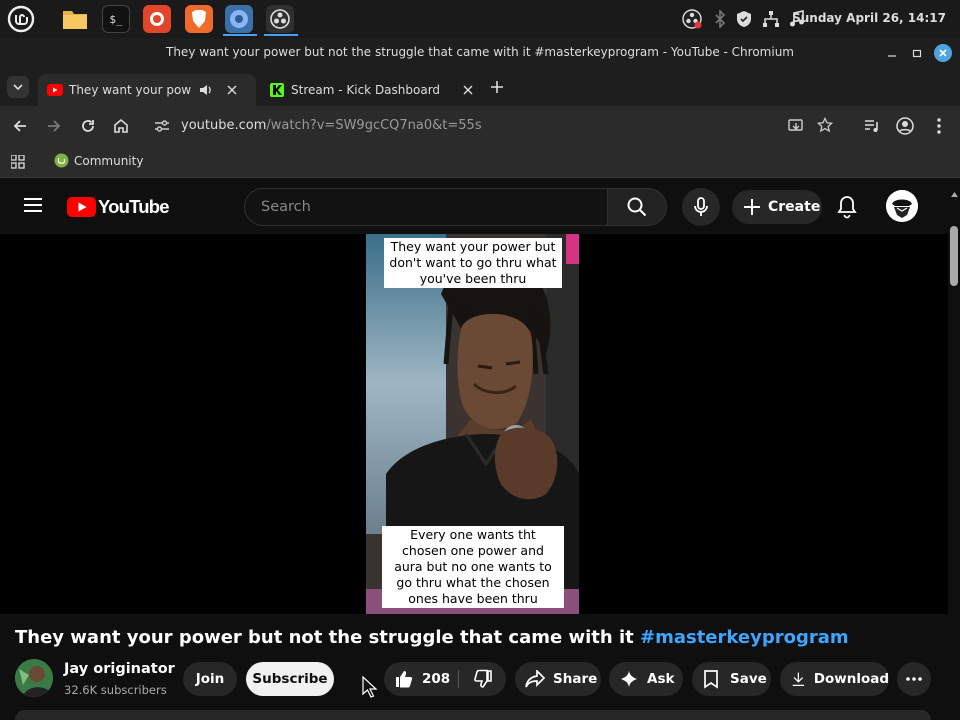 This screenshot has width=960, height=720. I want to click on new-tab-button, so click(497, 87).